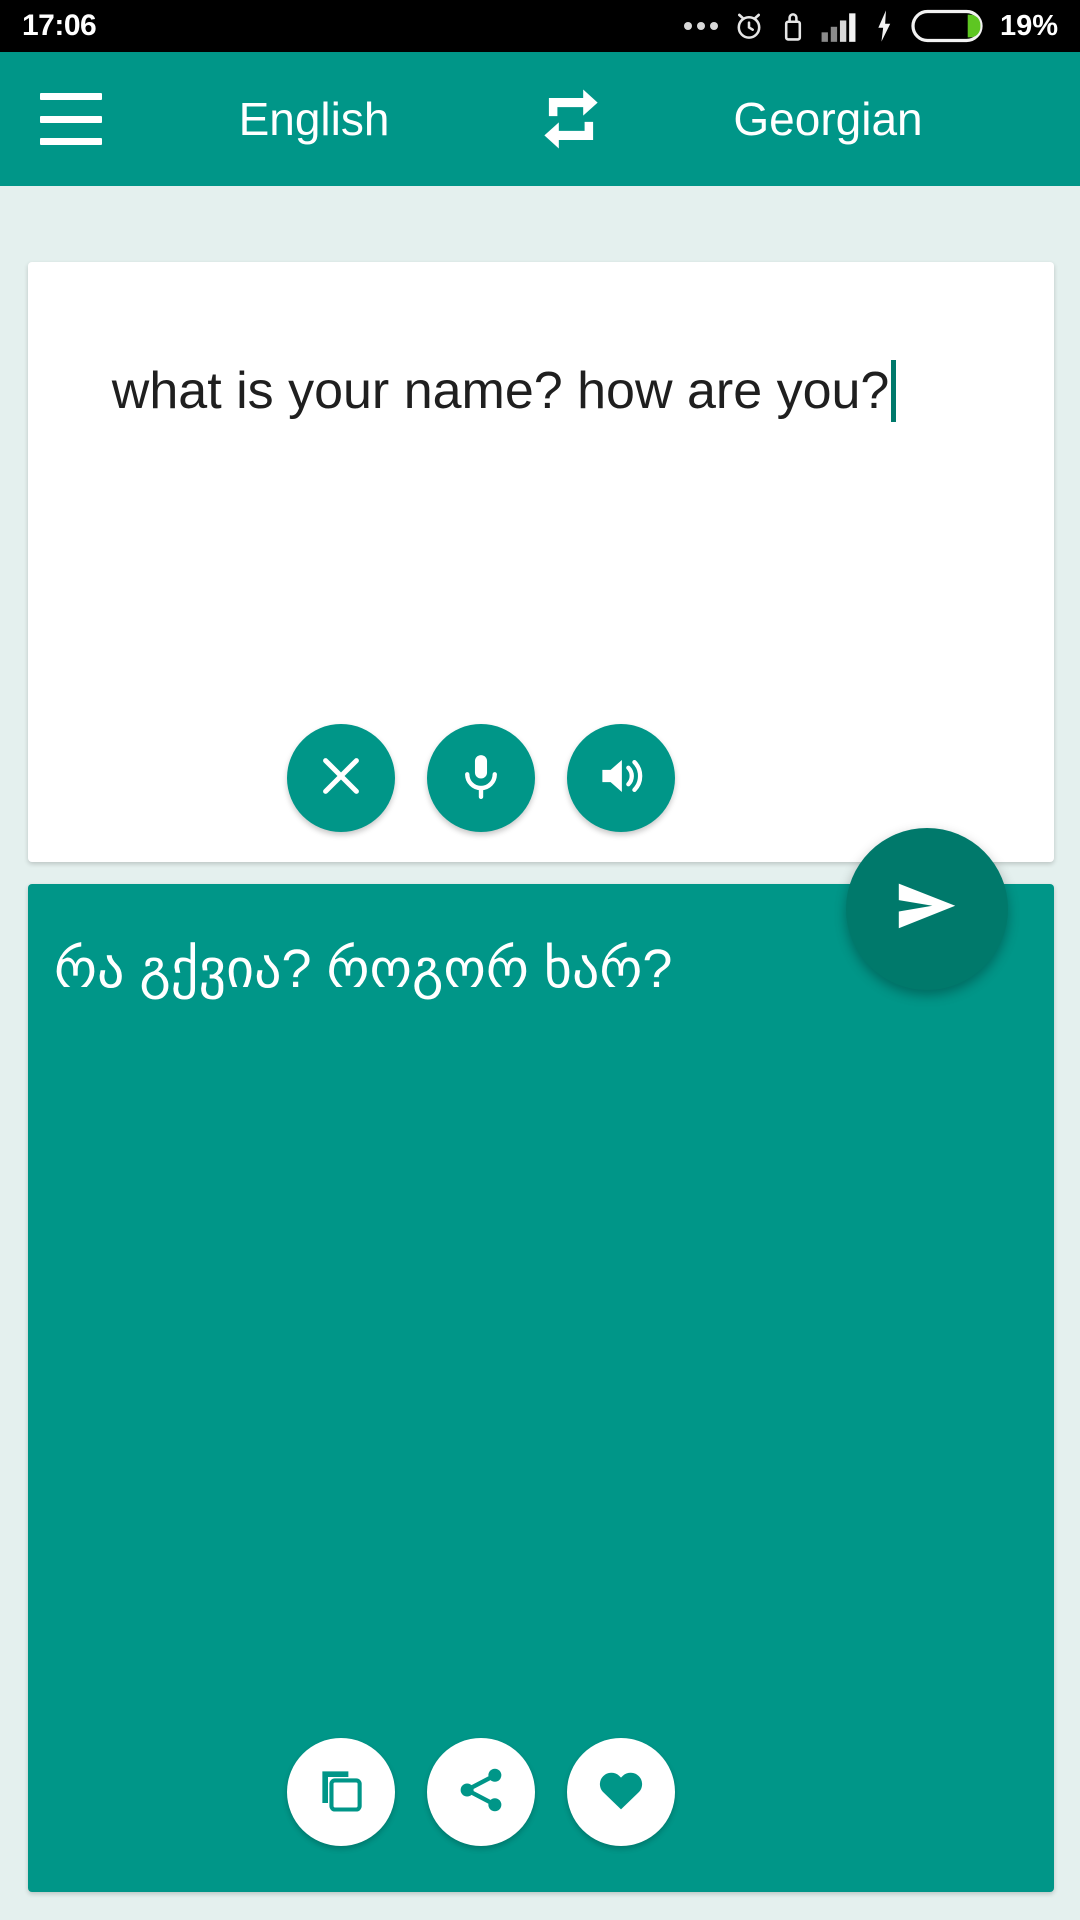 This screenshot has width=1080, height=1920. Describe the element at coordinates (894, 391) in the screenshot. I see `text-cursor` at that location.